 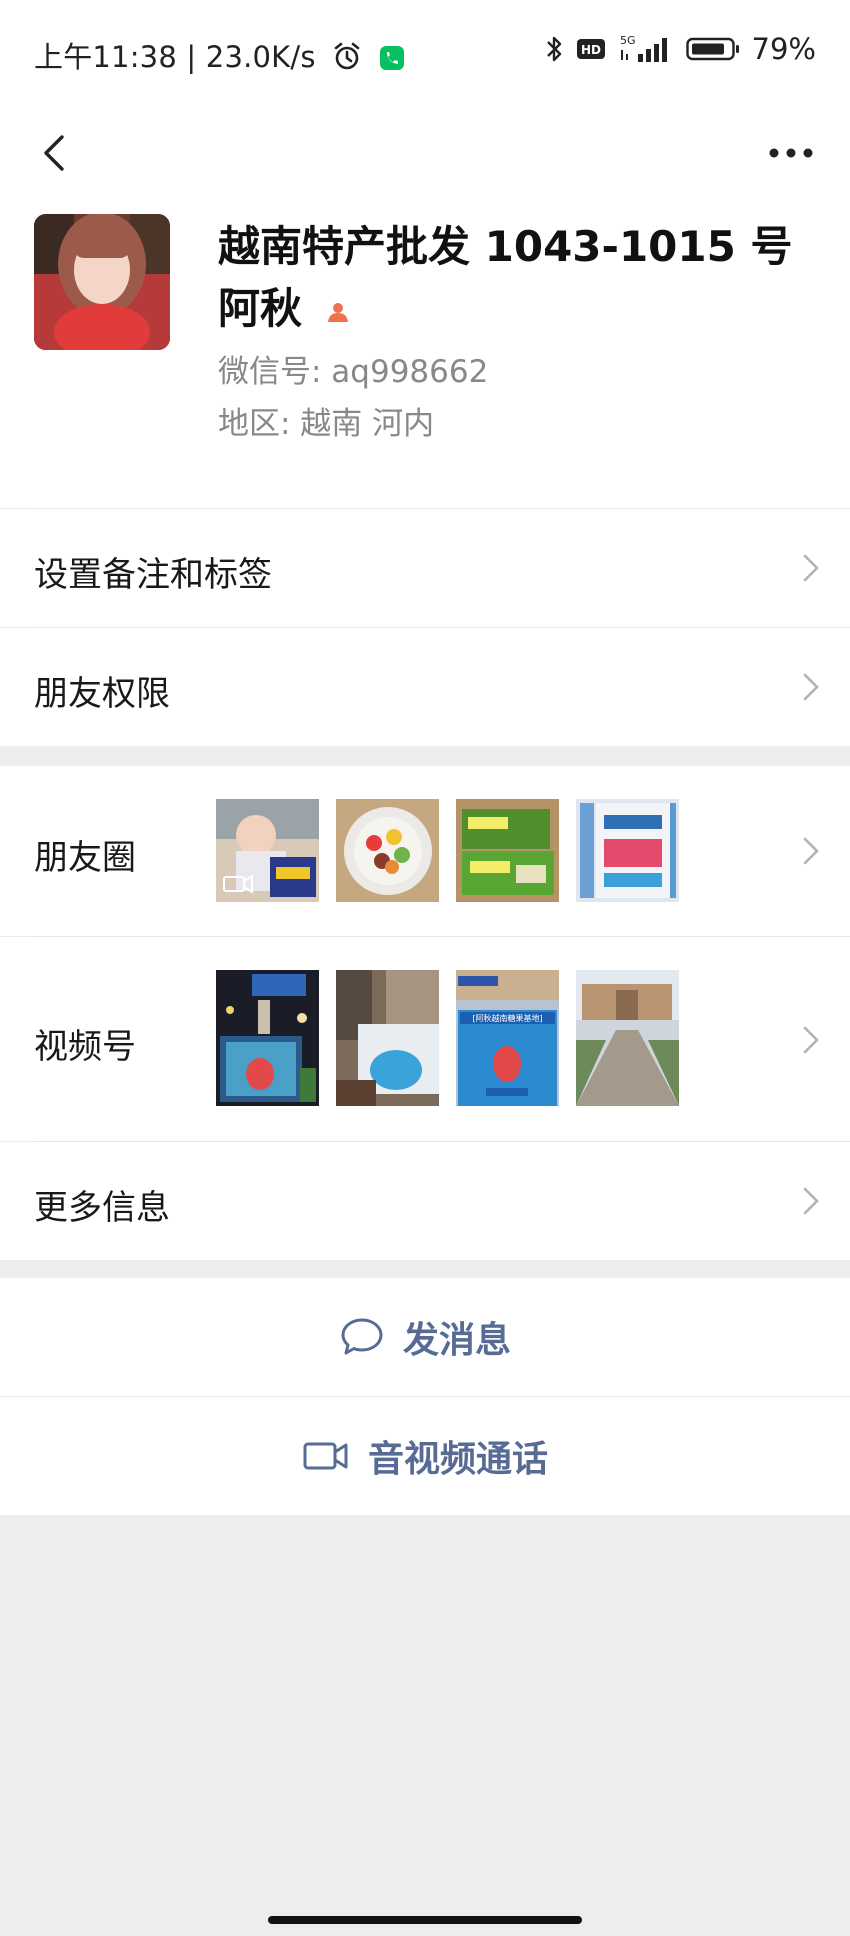 What do you see at coordinates (507, 1038) in the screenshot?
I see `channels-thumbnail: [阿秋越南糖果基地]` at bounding box center [507, 1038].